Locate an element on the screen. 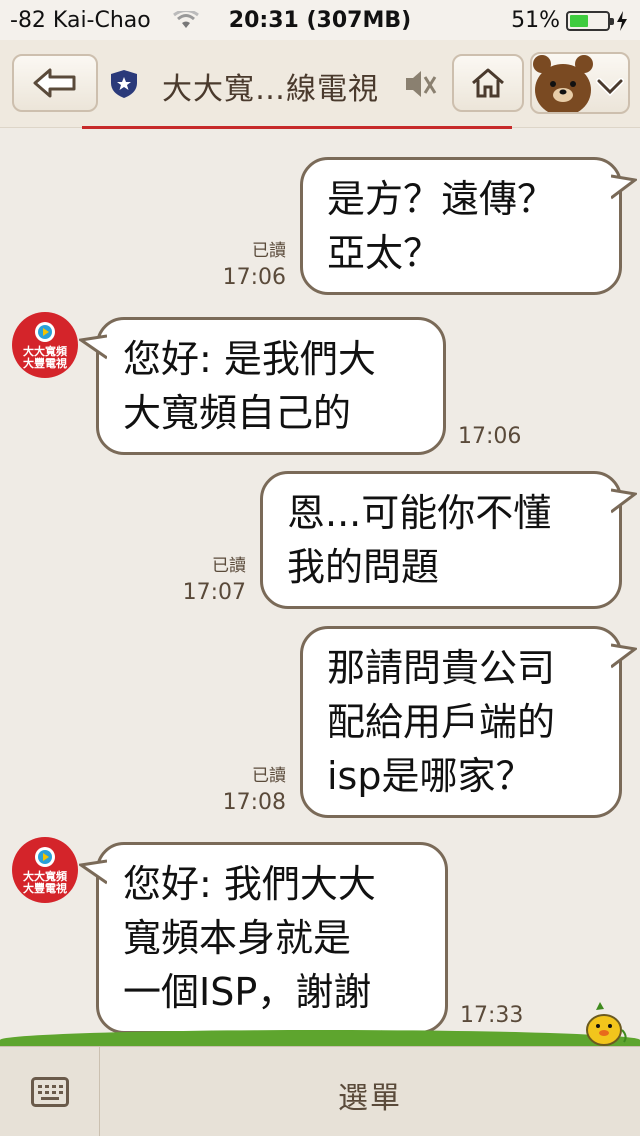 The height and width of the screenshot is (1136, 640). bottom-menu-bar: 選單 is located at coordinates (320, 1091).